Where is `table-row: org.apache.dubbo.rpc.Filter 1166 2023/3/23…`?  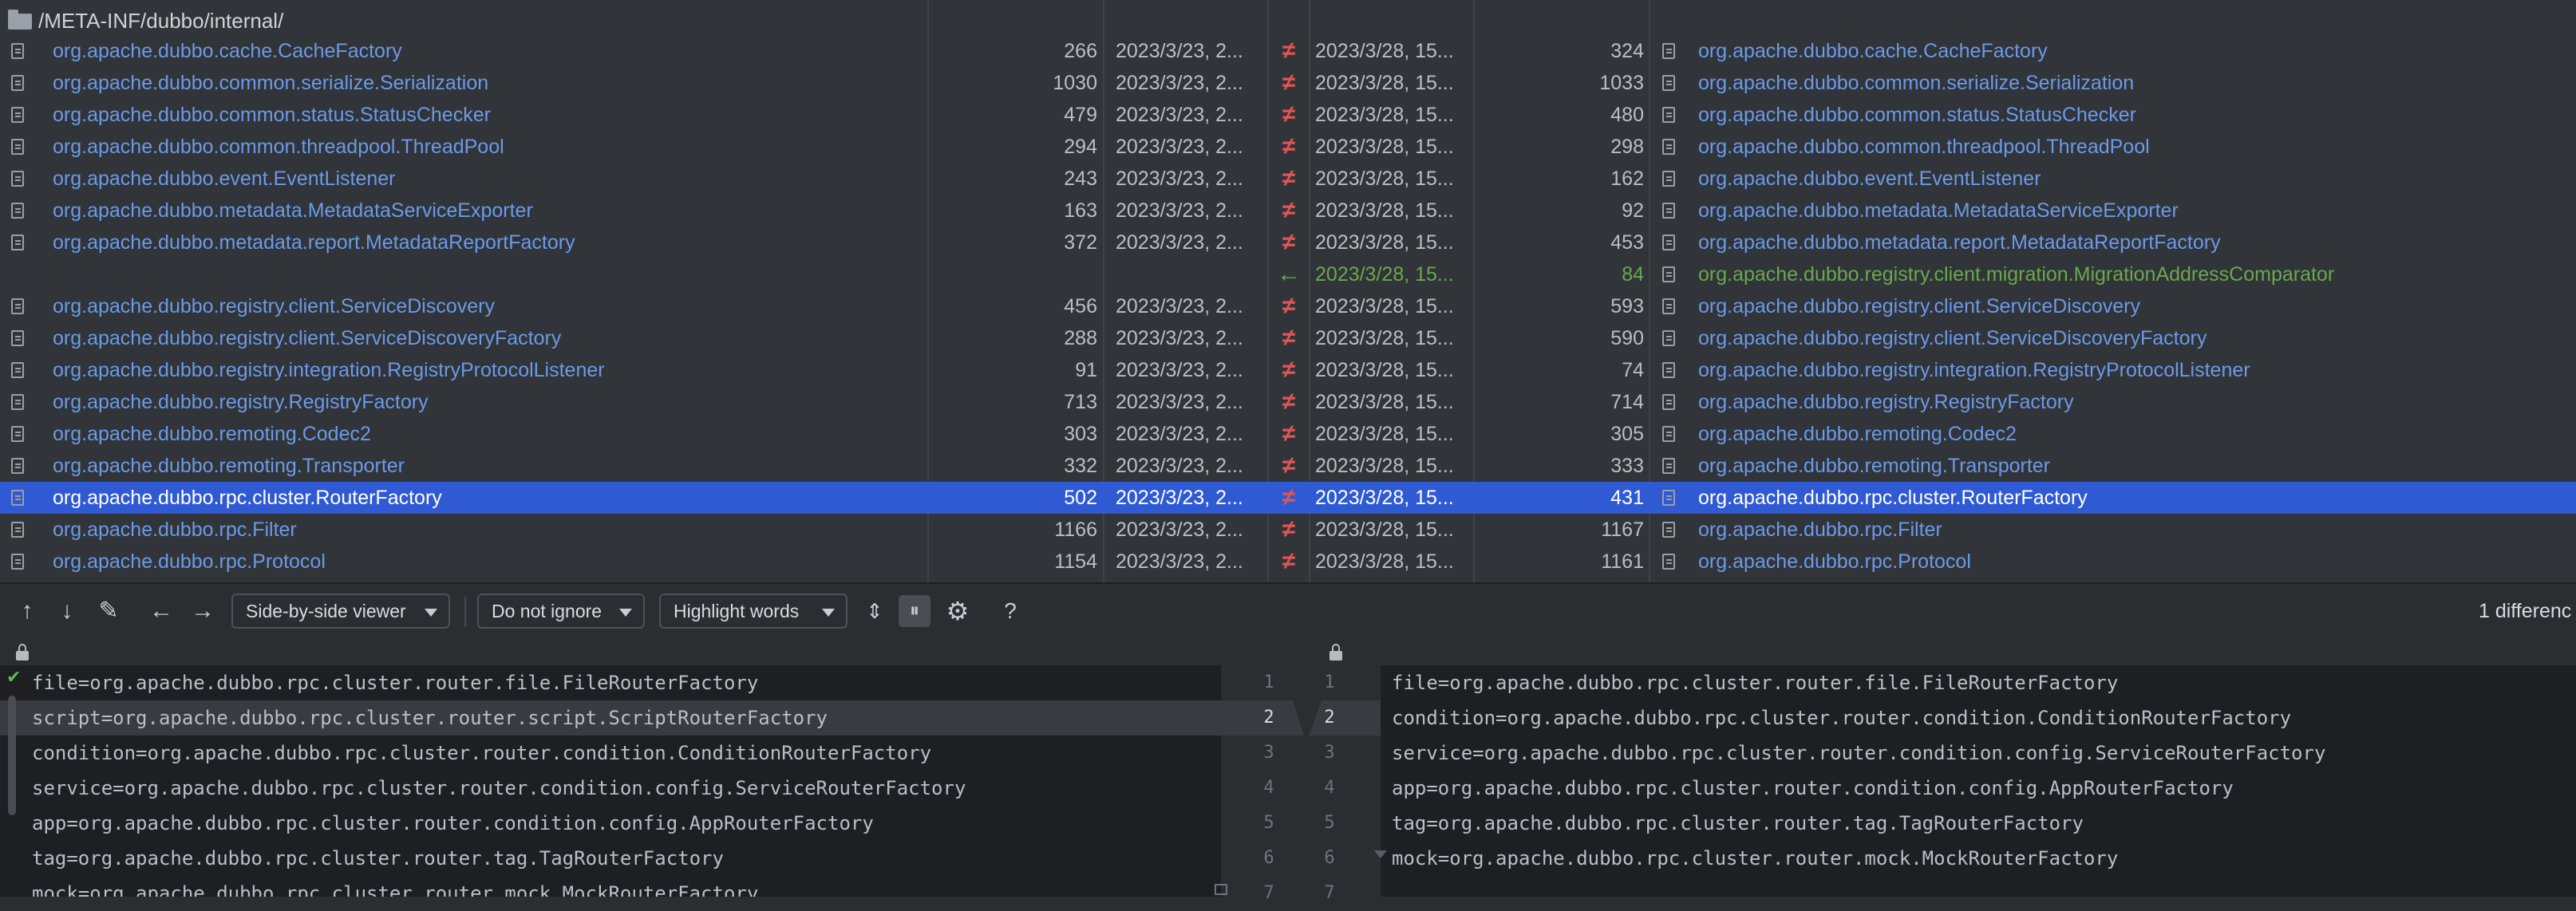 table-row: org.apache.dubbo.rpc.Filter 1166 2023/3/23… is located at coordinates (1288, 530).